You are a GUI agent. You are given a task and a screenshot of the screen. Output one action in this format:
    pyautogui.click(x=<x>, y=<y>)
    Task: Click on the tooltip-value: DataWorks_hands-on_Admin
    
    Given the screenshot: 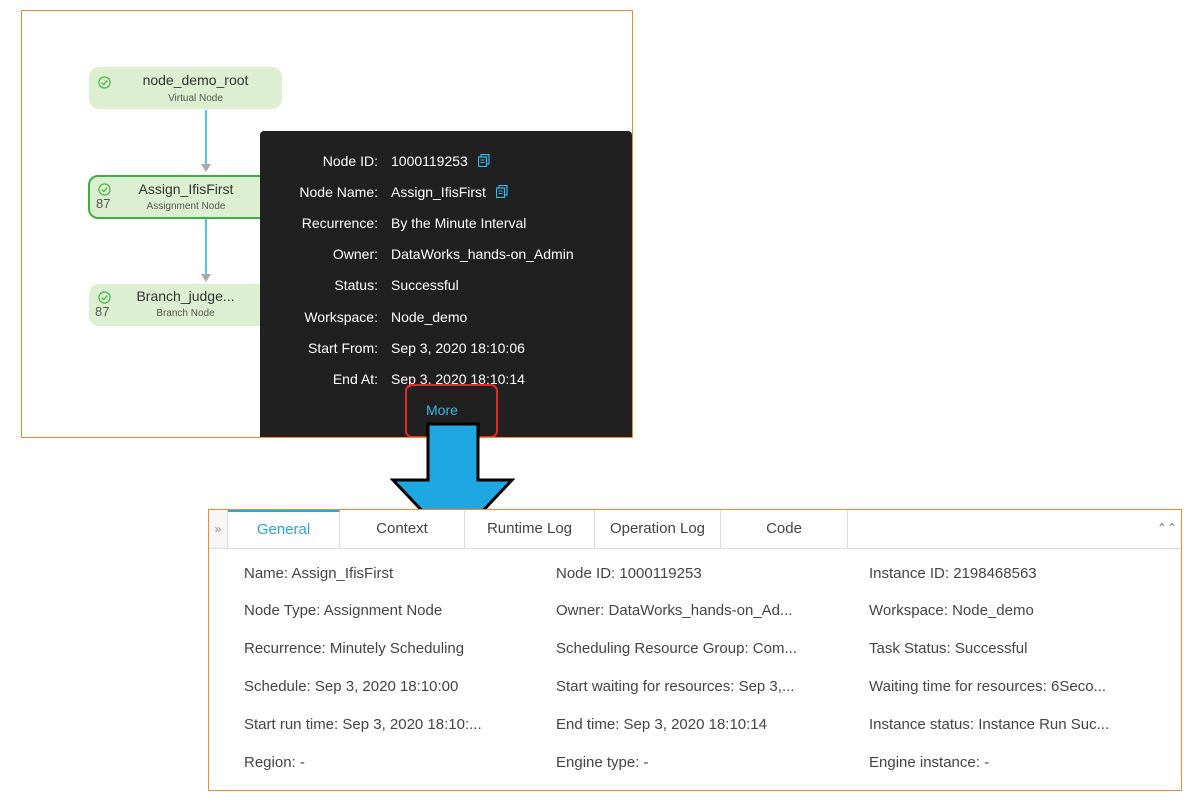 What is the action you would take?
    pyautogui.click(x=482, y=254)
    